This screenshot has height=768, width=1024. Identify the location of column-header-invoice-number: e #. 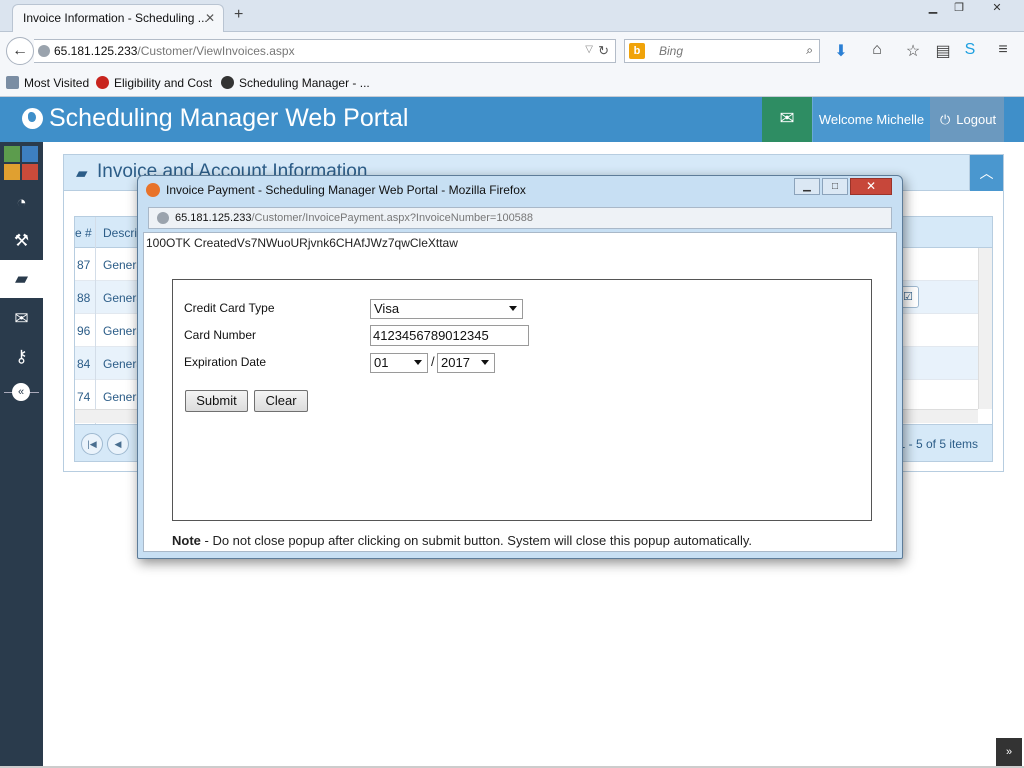
(83, 233).